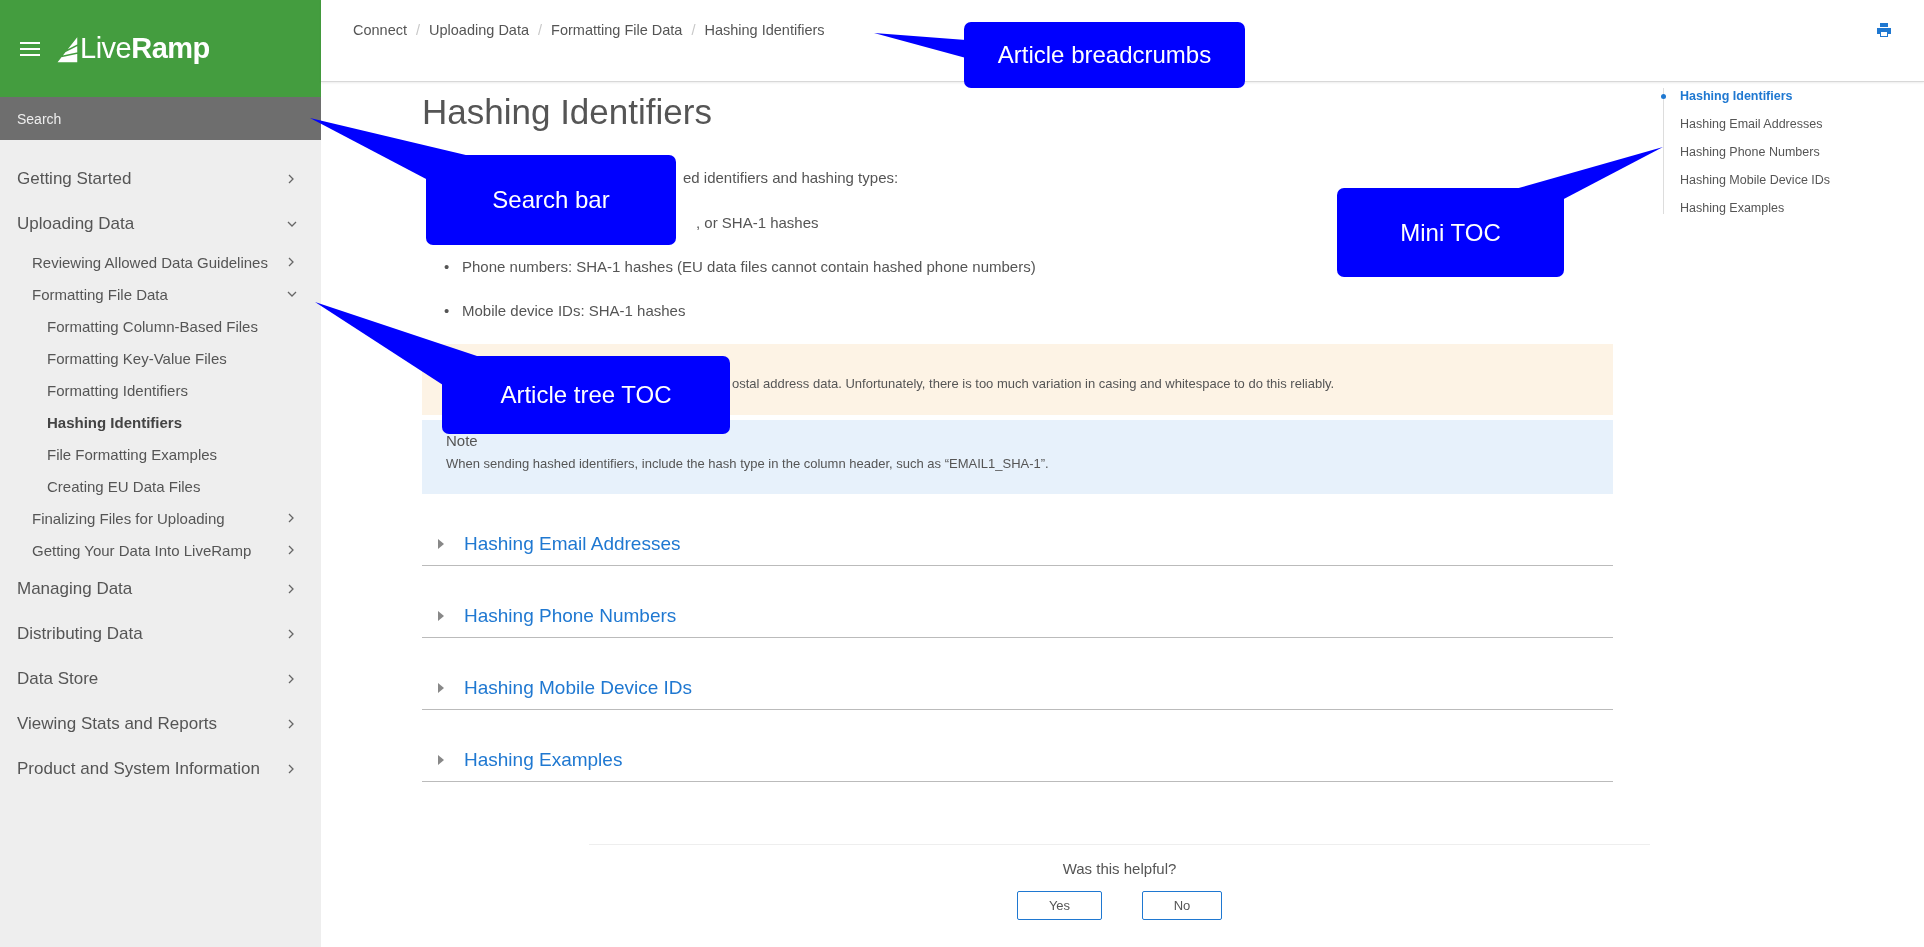  Describe the element at coordinates (1104, 55) in the screenshot. I see `callout-label: Article breadcrumbs` at that location.